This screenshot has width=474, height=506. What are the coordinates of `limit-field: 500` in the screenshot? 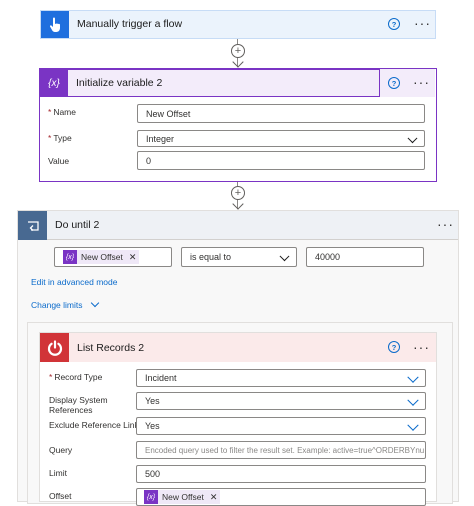 It's located at (281, 474).